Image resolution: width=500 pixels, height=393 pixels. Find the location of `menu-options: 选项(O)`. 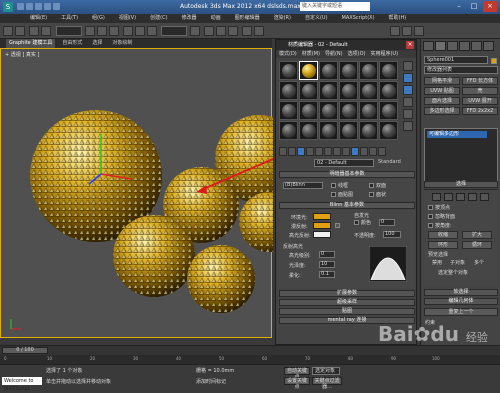

menu-options: 选项(O) is located at coordinates (357, 54).